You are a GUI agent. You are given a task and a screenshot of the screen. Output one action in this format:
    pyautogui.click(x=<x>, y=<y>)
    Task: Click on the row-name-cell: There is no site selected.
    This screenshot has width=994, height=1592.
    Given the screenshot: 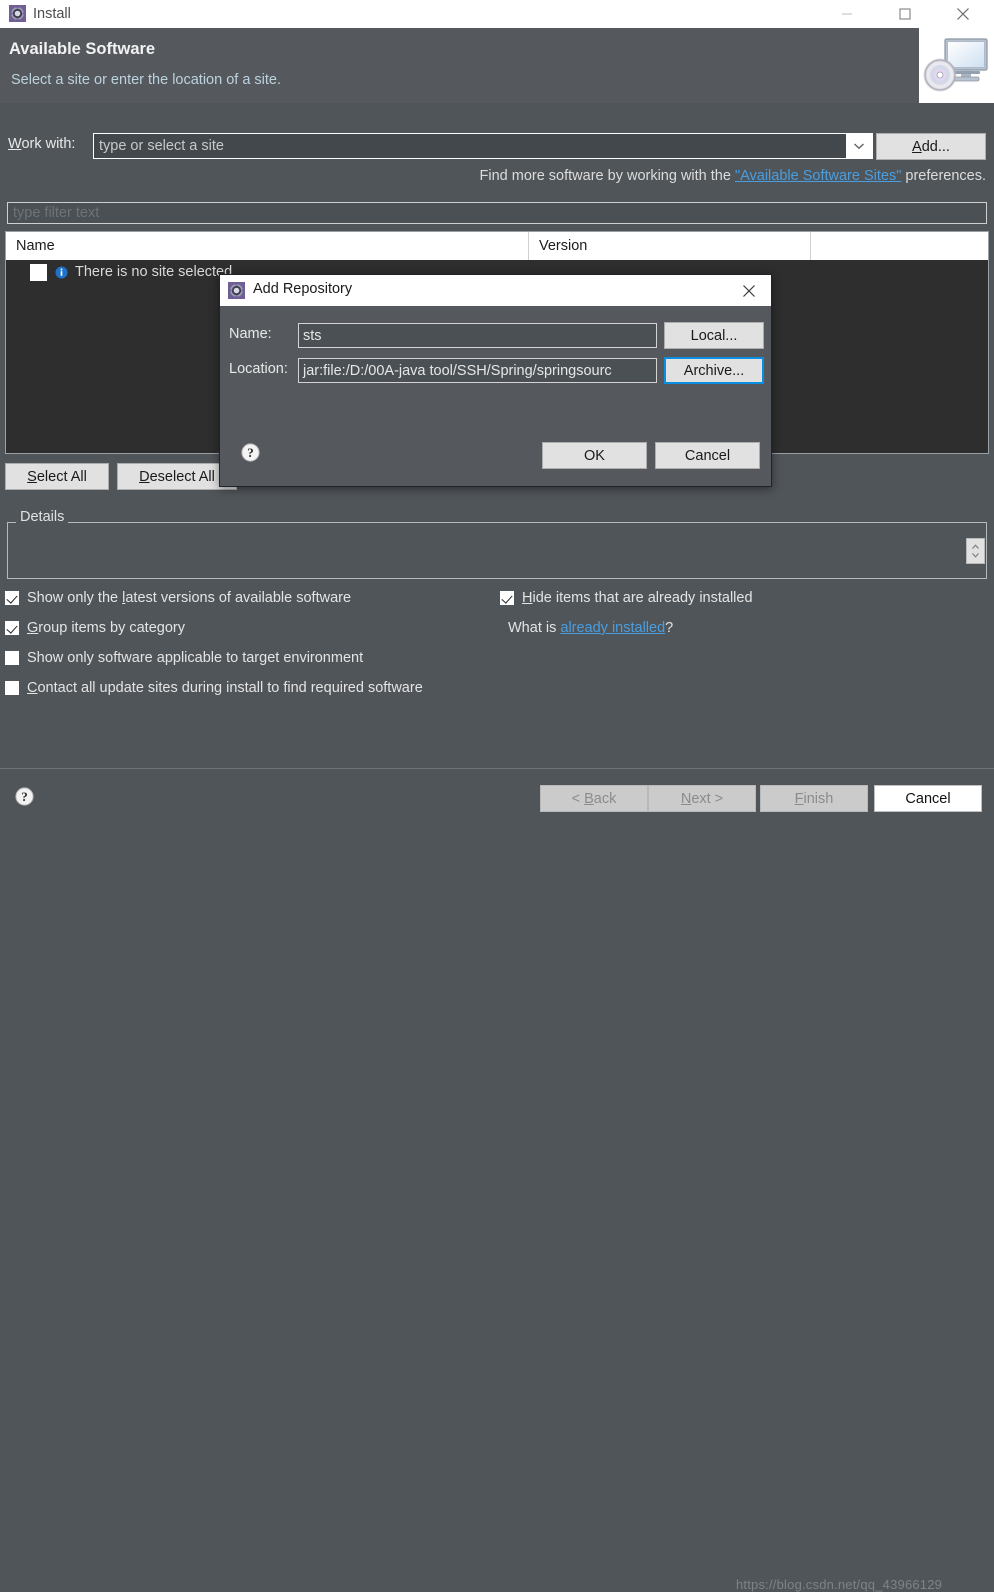 What is the action you would take?
    pyautogui.click(x=156, y=272)
    